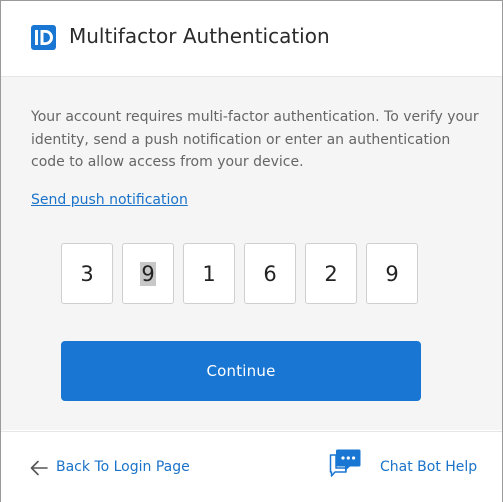  I want to click on code-digit-1: 3, so click(87, 273).